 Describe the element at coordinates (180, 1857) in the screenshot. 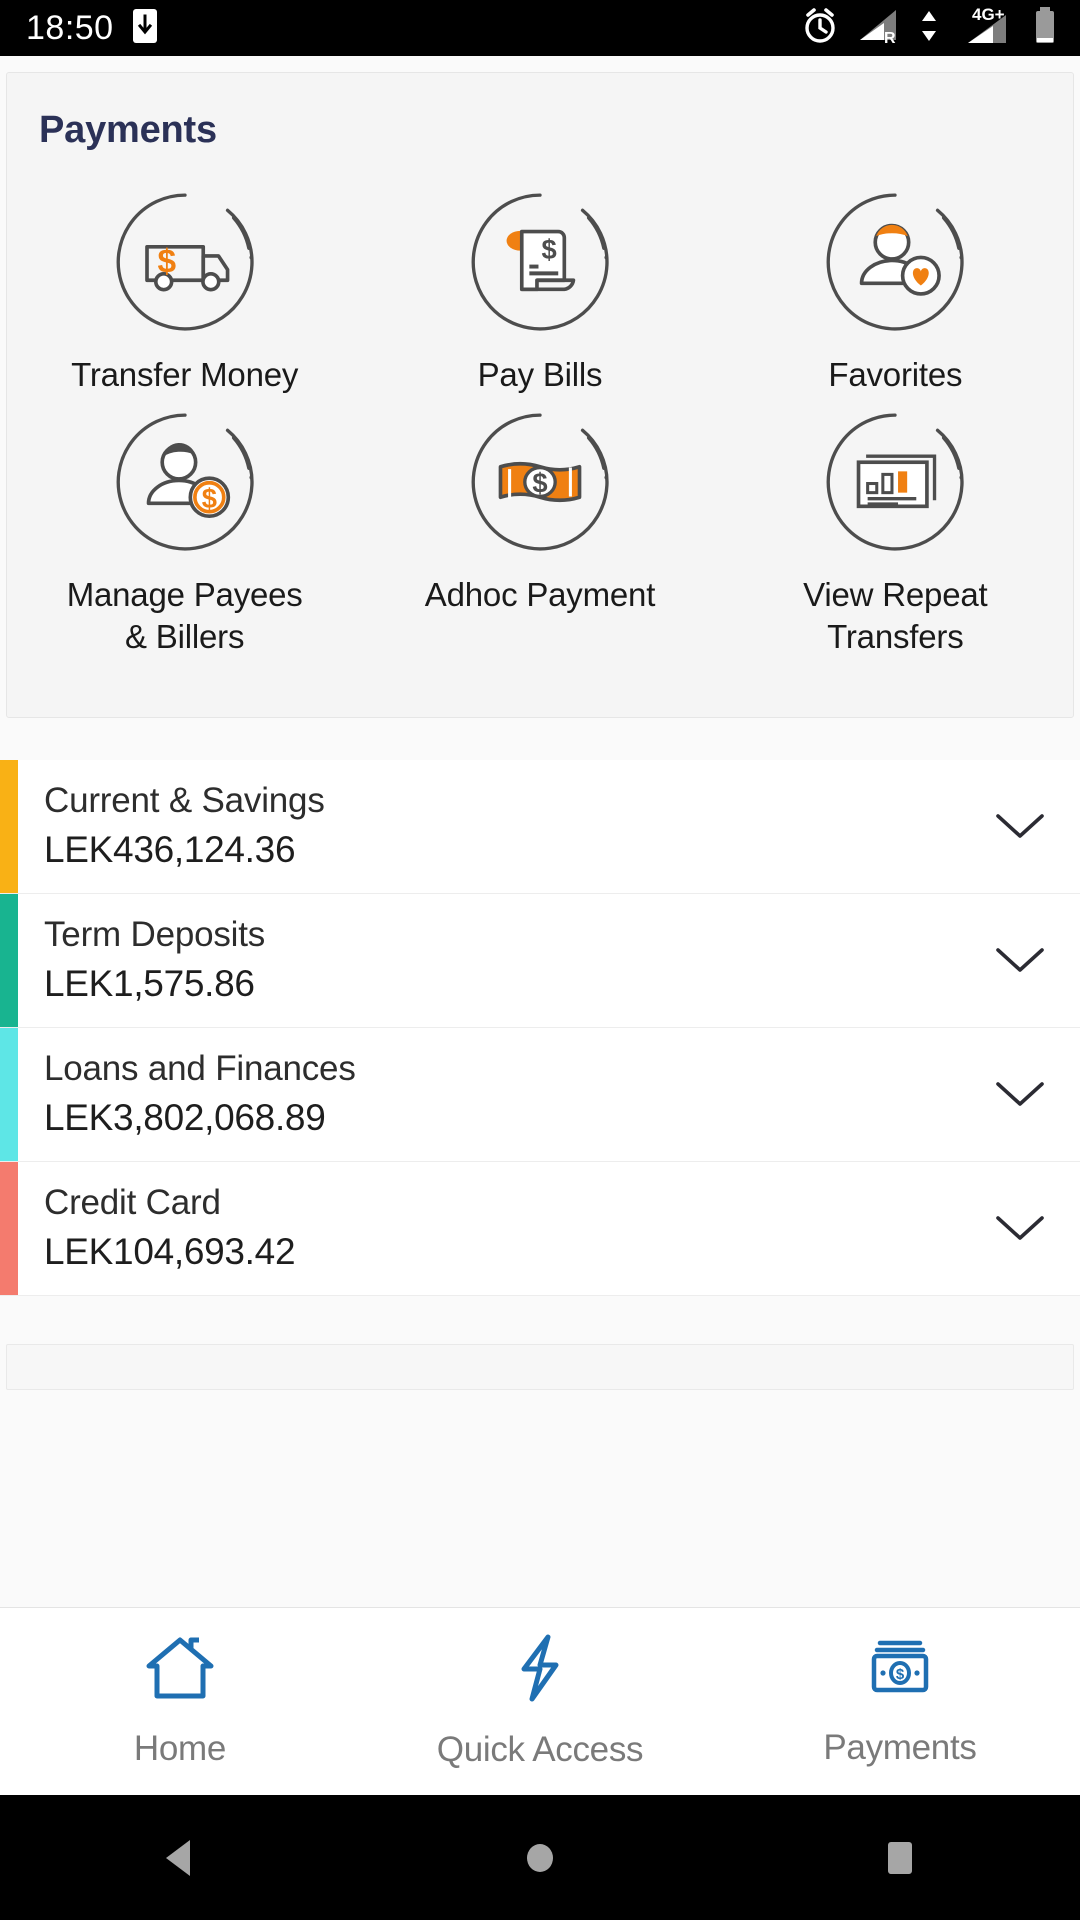

I see `back-triangle-icon` at that location.